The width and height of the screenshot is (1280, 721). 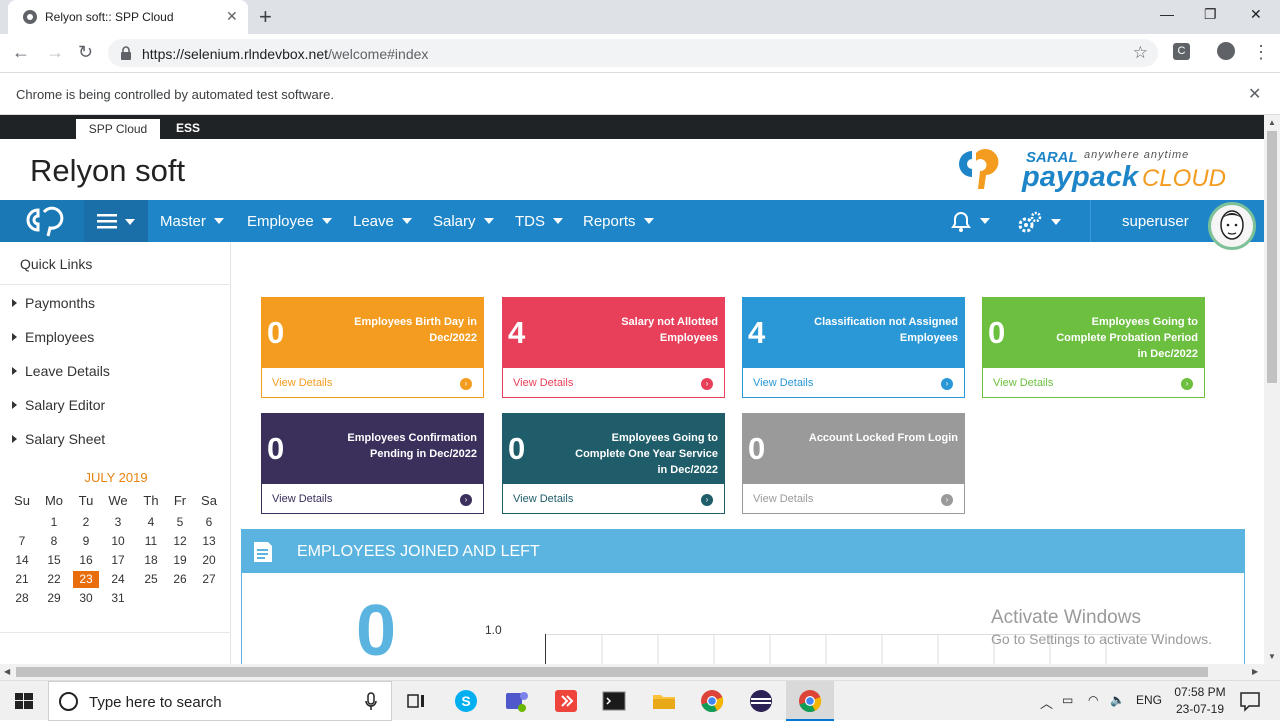 I want to click on restore-icon: ❐, so click(x=1210, y=14).